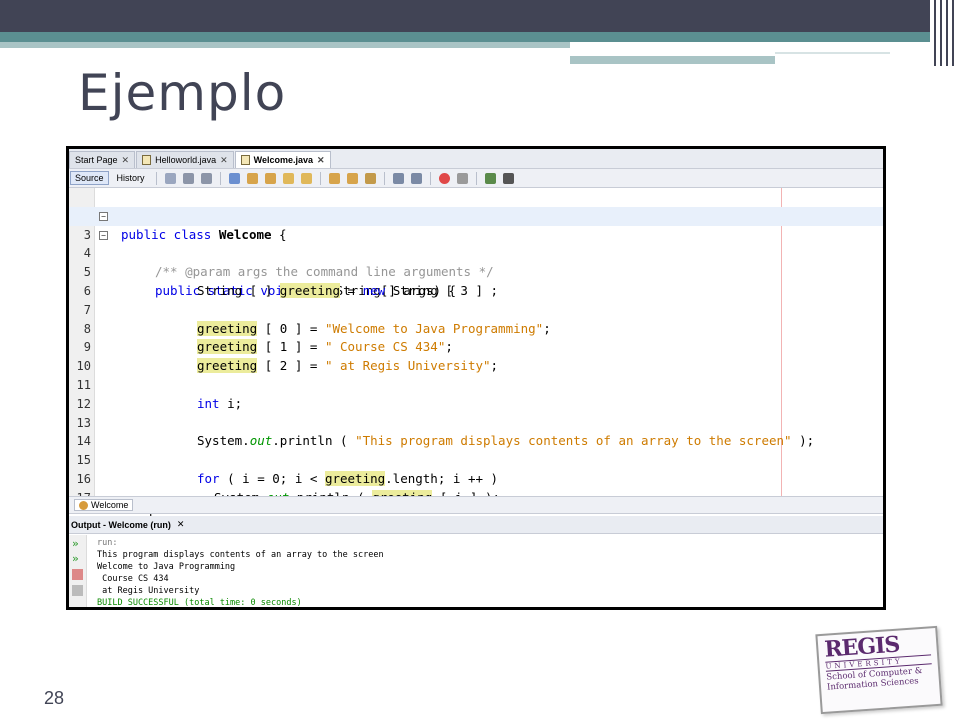 The width and height of the screenshot is (960, 720). What do you see at coordinates (945, 33) in the screenshot?
I see `slide-corner-stripes` at bounding box center [945, 33].